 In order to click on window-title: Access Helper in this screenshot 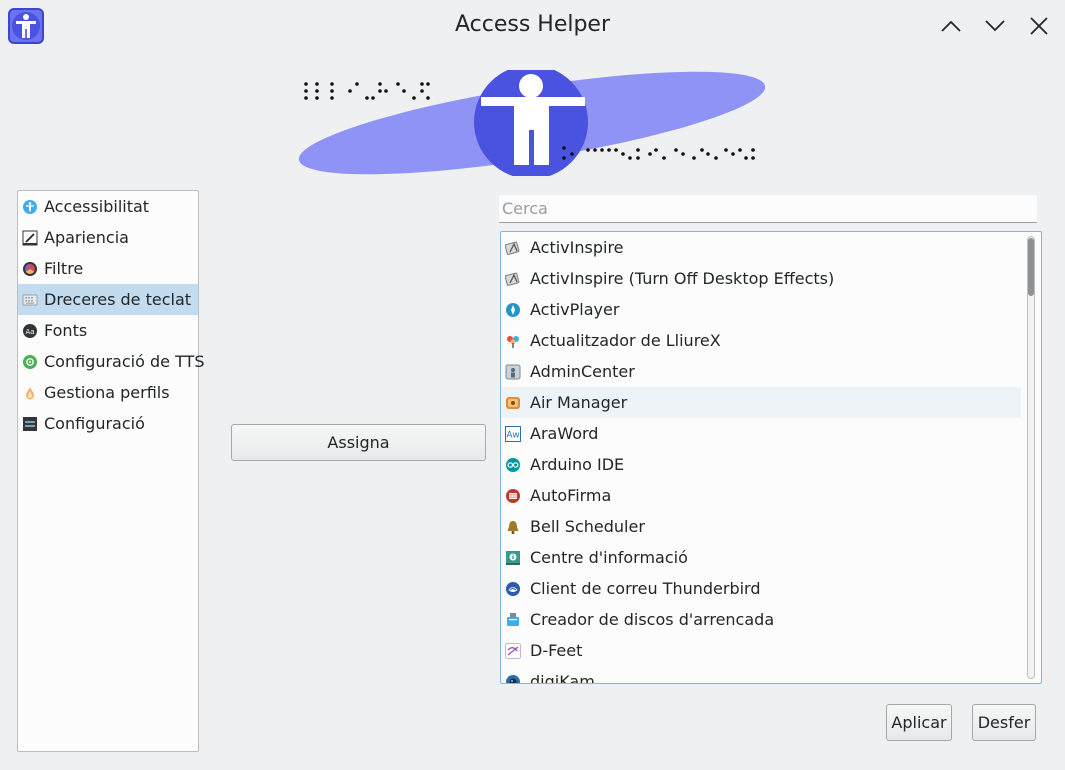, I will do `click(532, 24)`.